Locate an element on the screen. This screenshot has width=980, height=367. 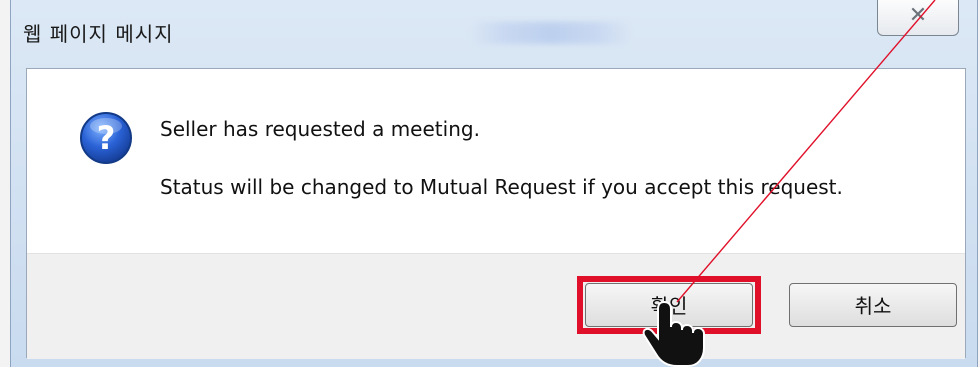
close-button: ✕ is located at coordinates (918, 18).